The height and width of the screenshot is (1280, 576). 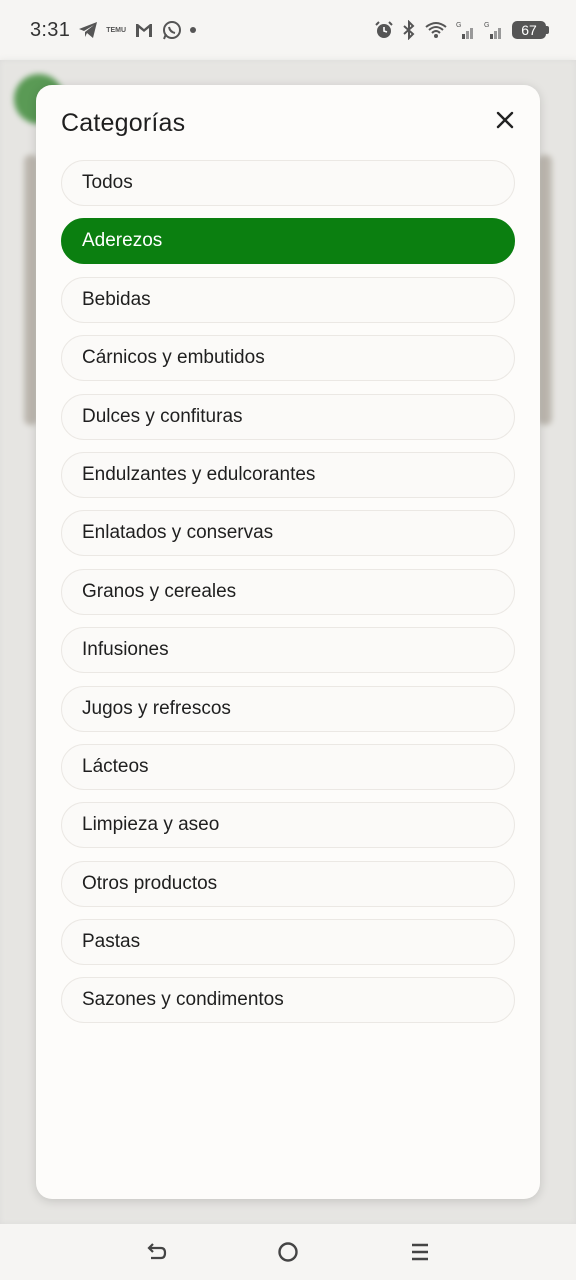 What do you see at coordinates (288, 825) in the screenshot?
I see `category-item: Limpieza y aseo` at bounding box center [288, 825].